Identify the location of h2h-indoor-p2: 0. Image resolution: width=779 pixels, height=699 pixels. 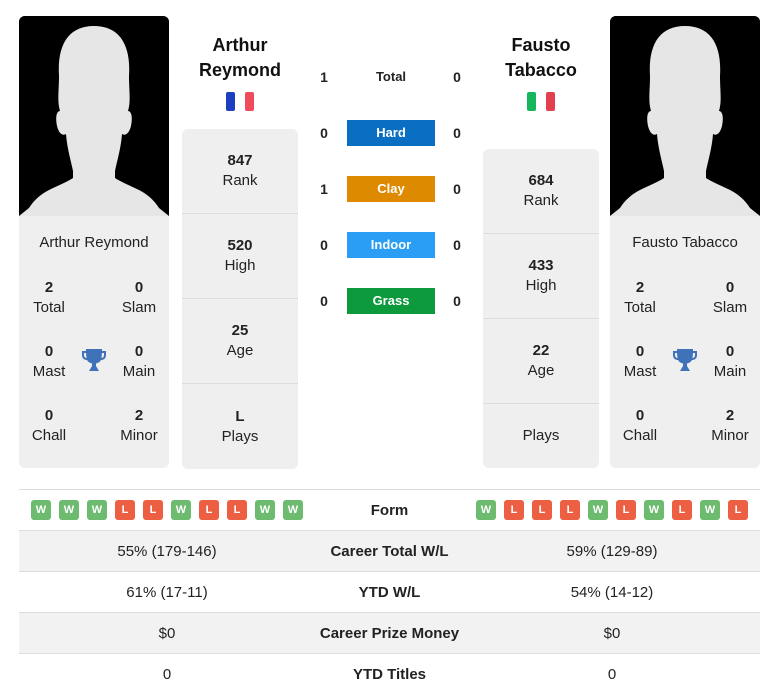
(457, 245).